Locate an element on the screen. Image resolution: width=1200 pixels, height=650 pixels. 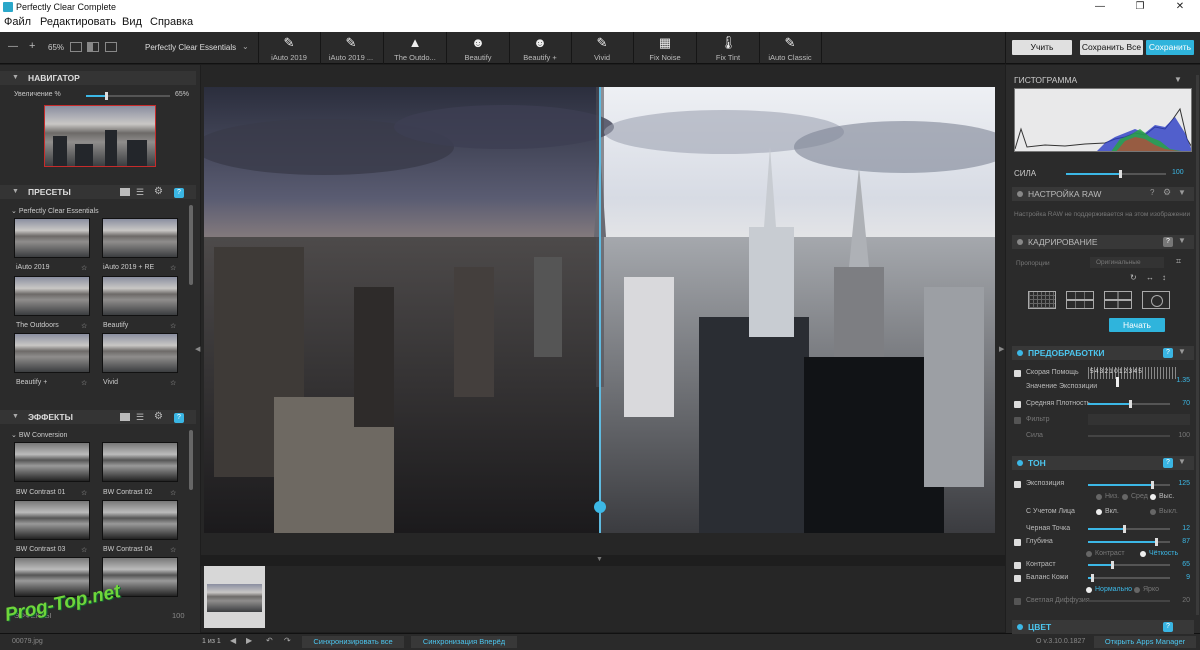
skin-bright-radio is located at coordinates (1137, 590).